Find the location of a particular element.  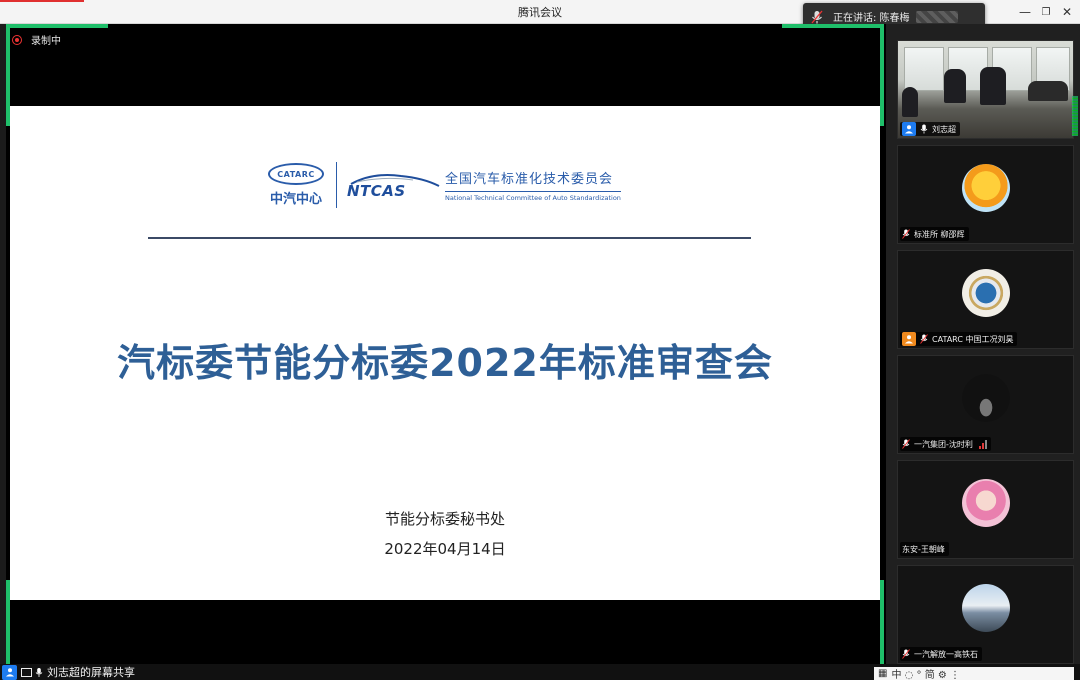

logo-divider is located at coordinates (336, 185).